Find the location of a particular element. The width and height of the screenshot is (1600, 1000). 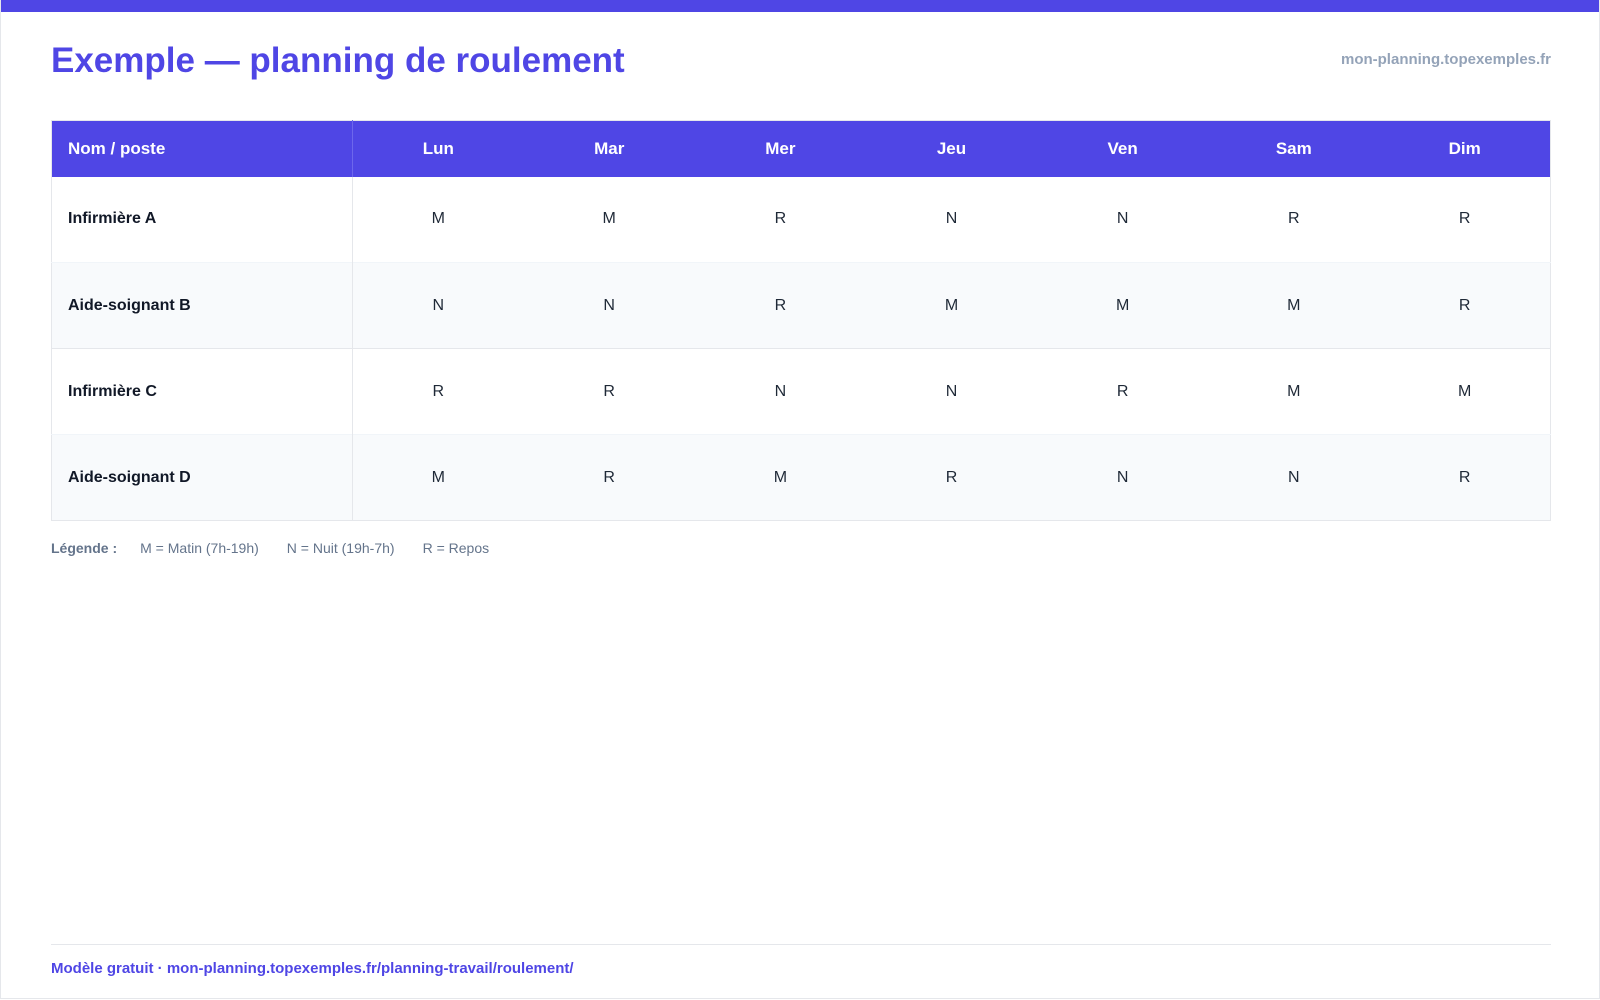

row-name-cell: Infirmière C is located at coordinates (202, 391).